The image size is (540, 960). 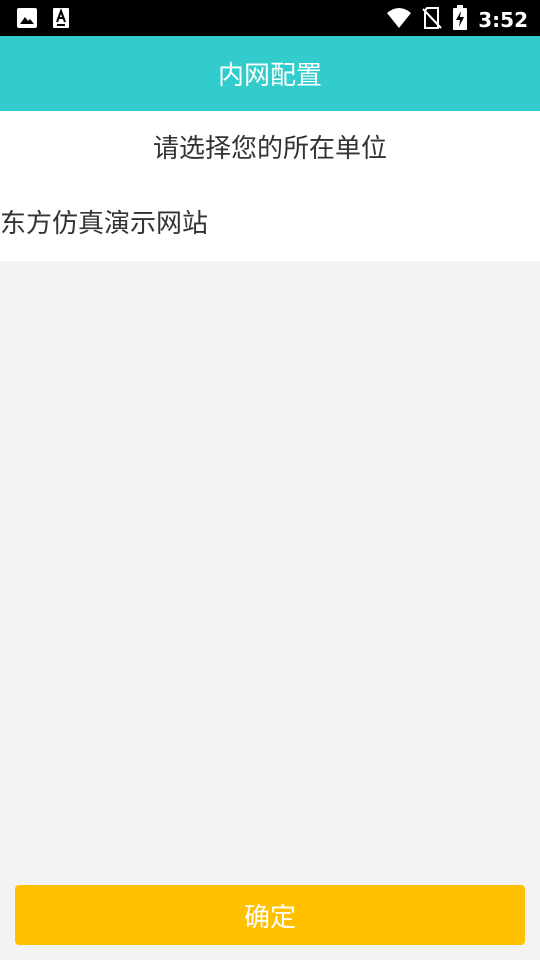 I want to click on status-left-icons, so click(x=43, y=20).